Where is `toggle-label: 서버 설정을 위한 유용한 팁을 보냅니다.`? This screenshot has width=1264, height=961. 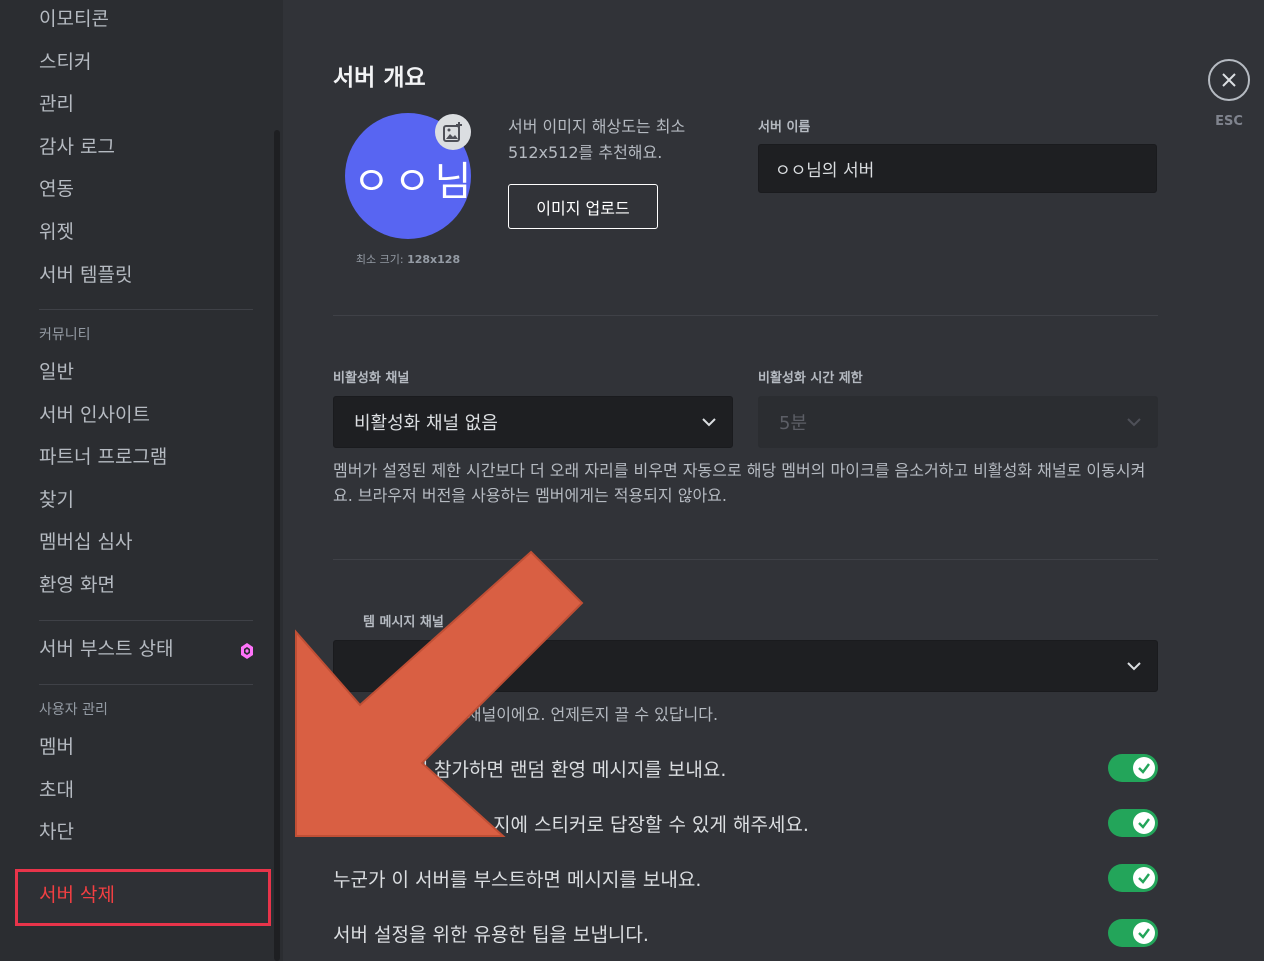 toggle-label: 서버 설정을 위한 유용한 팁을 보냅니다. is located at coordinates (491, 934).